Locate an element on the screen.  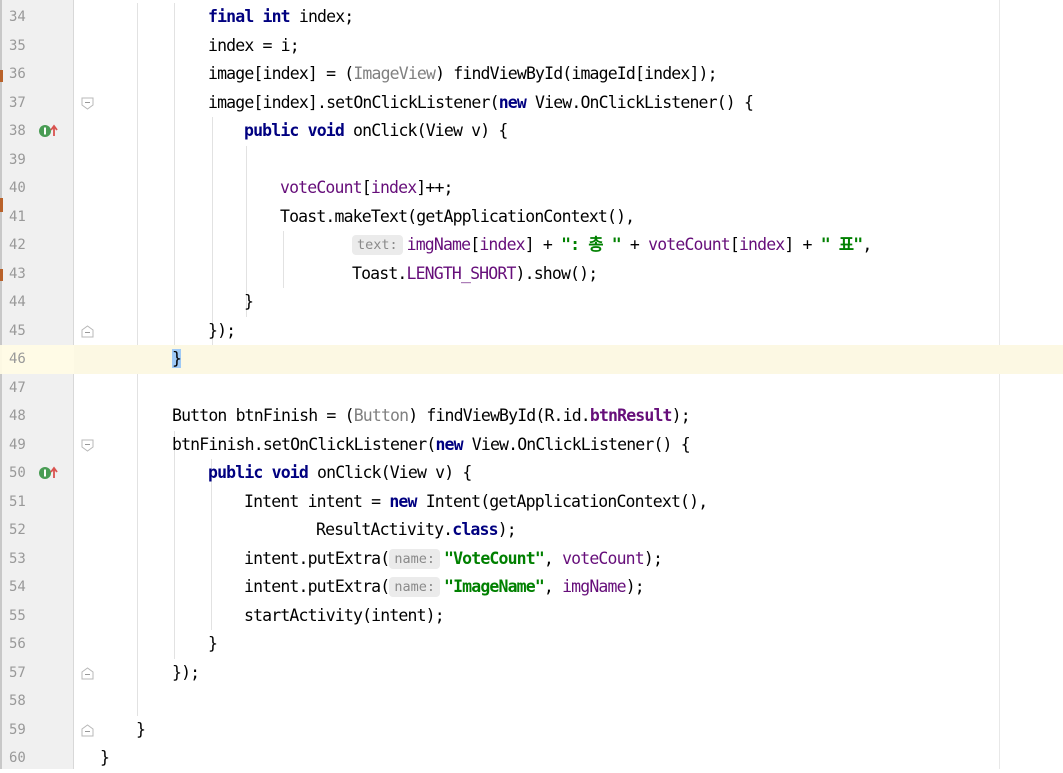
code-token: ) findViewById(imageId[index]); is located at coordinates (576, 73).